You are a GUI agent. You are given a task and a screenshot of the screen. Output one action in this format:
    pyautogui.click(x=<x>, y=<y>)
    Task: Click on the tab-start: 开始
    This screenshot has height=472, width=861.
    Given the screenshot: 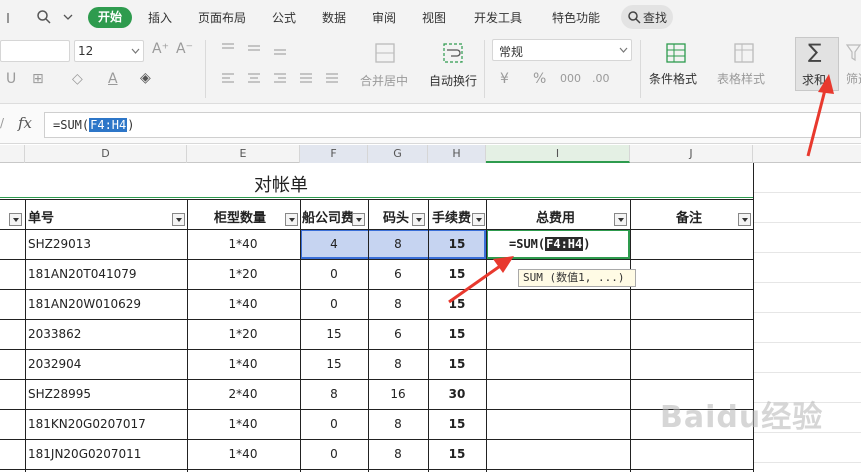 What is the action you would take?
    pyautogui.click(x=110, y=17)
    